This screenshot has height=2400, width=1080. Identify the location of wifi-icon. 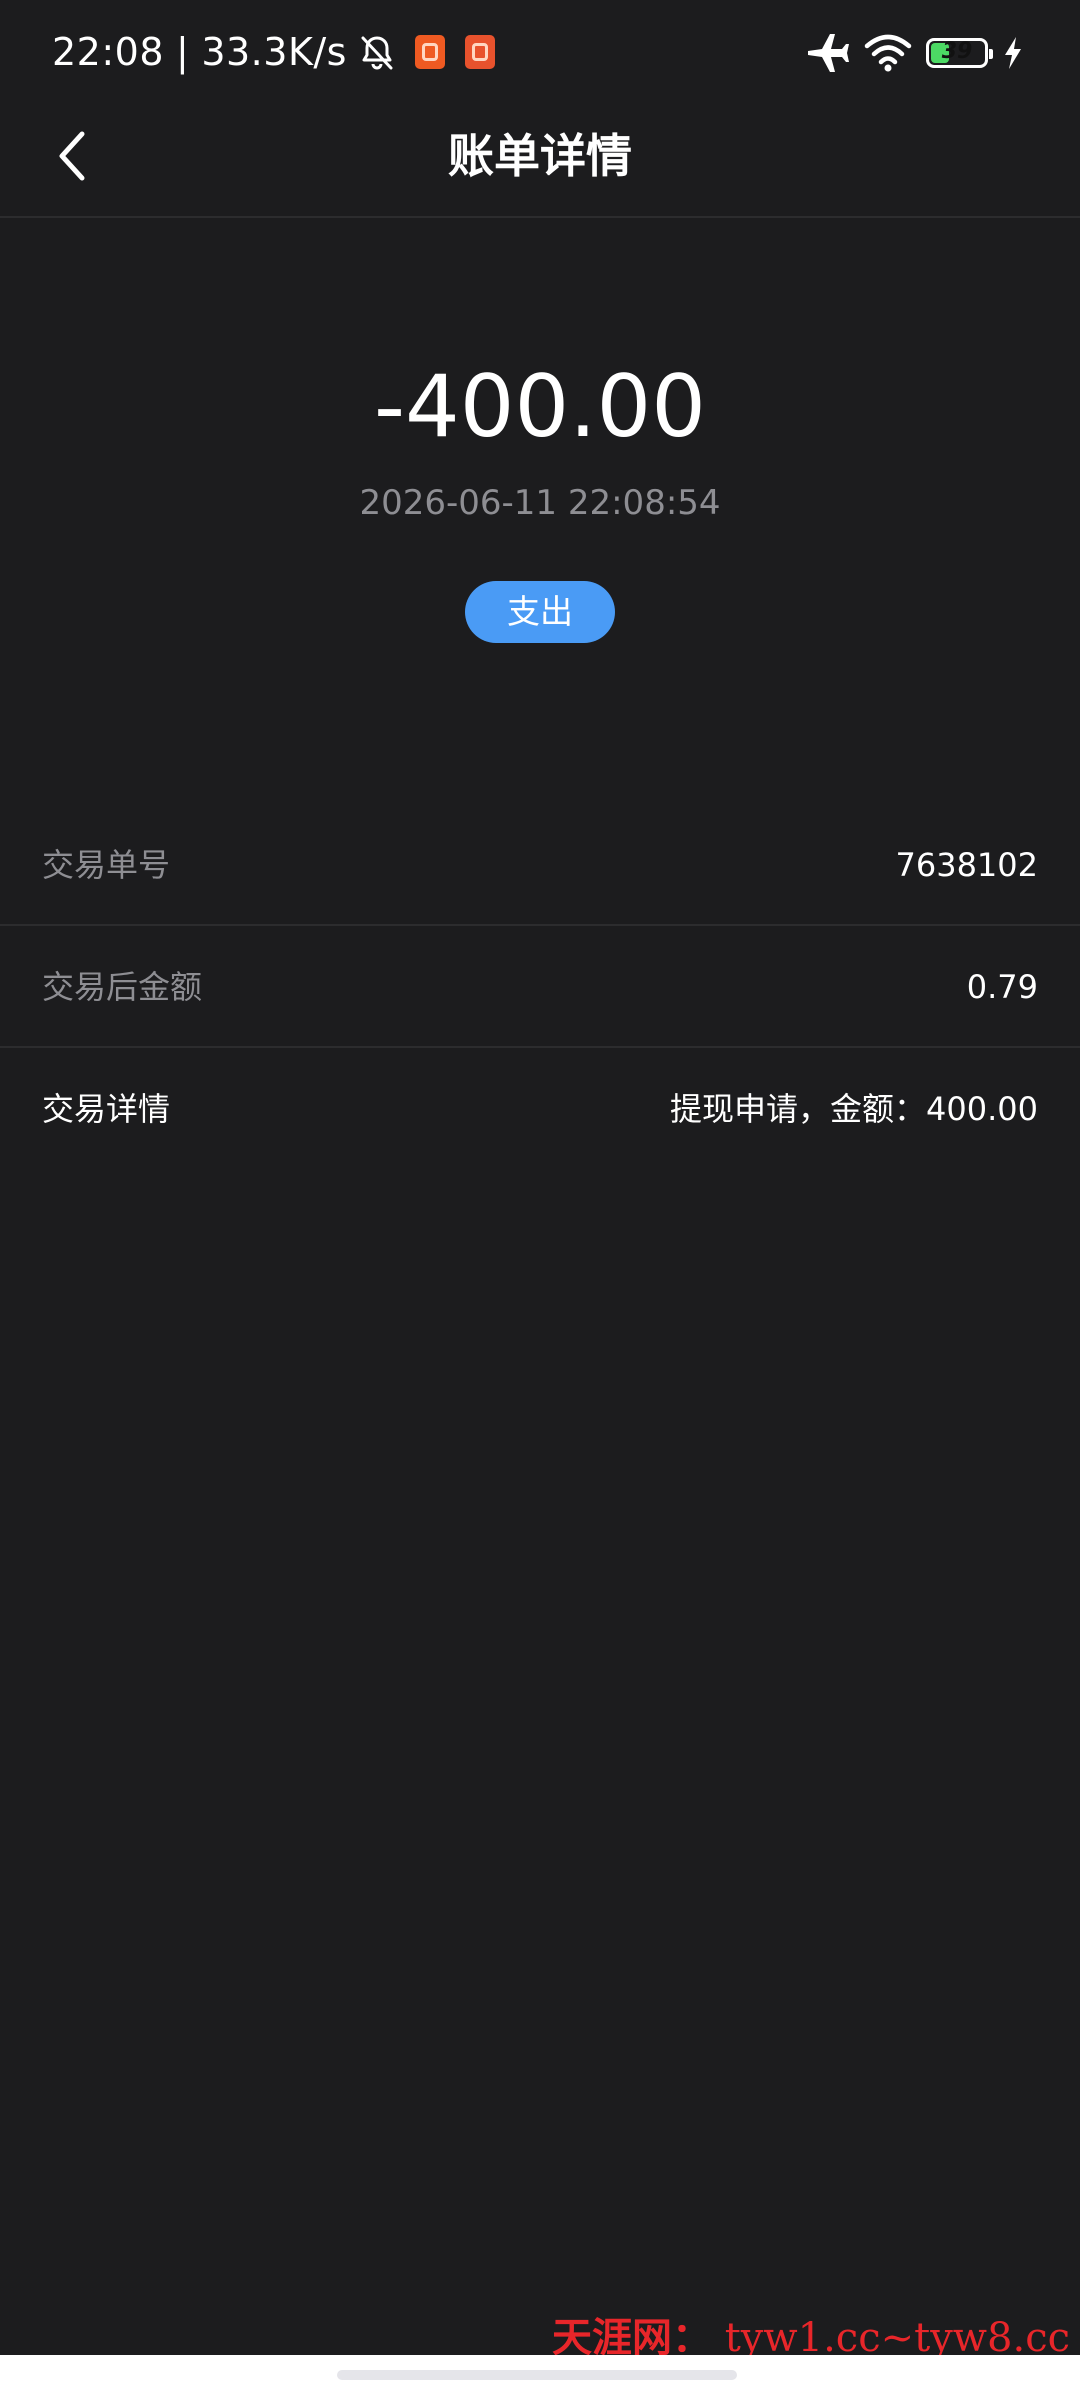
(888, 53).